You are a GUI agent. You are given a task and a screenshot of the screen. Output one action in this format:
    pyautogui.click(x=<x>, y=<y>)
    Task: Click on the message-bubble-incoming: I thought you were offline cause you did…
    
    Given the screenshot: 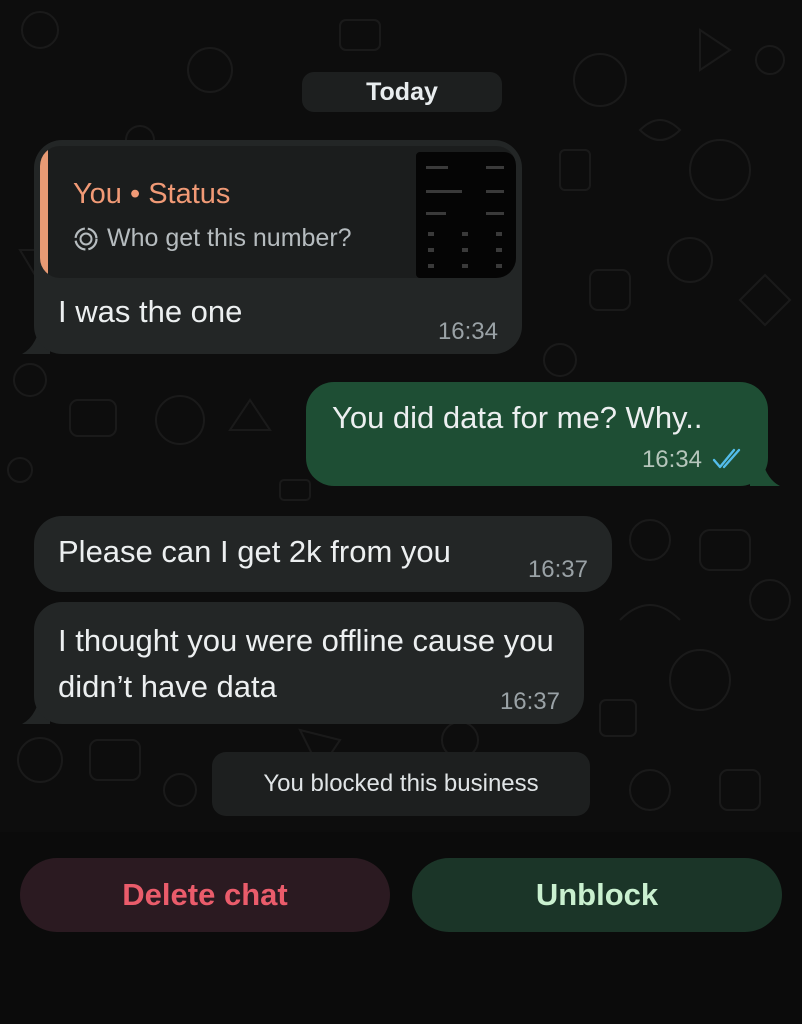 What is the action you would take?
    pyautogui.click(x=309, y=663)
    